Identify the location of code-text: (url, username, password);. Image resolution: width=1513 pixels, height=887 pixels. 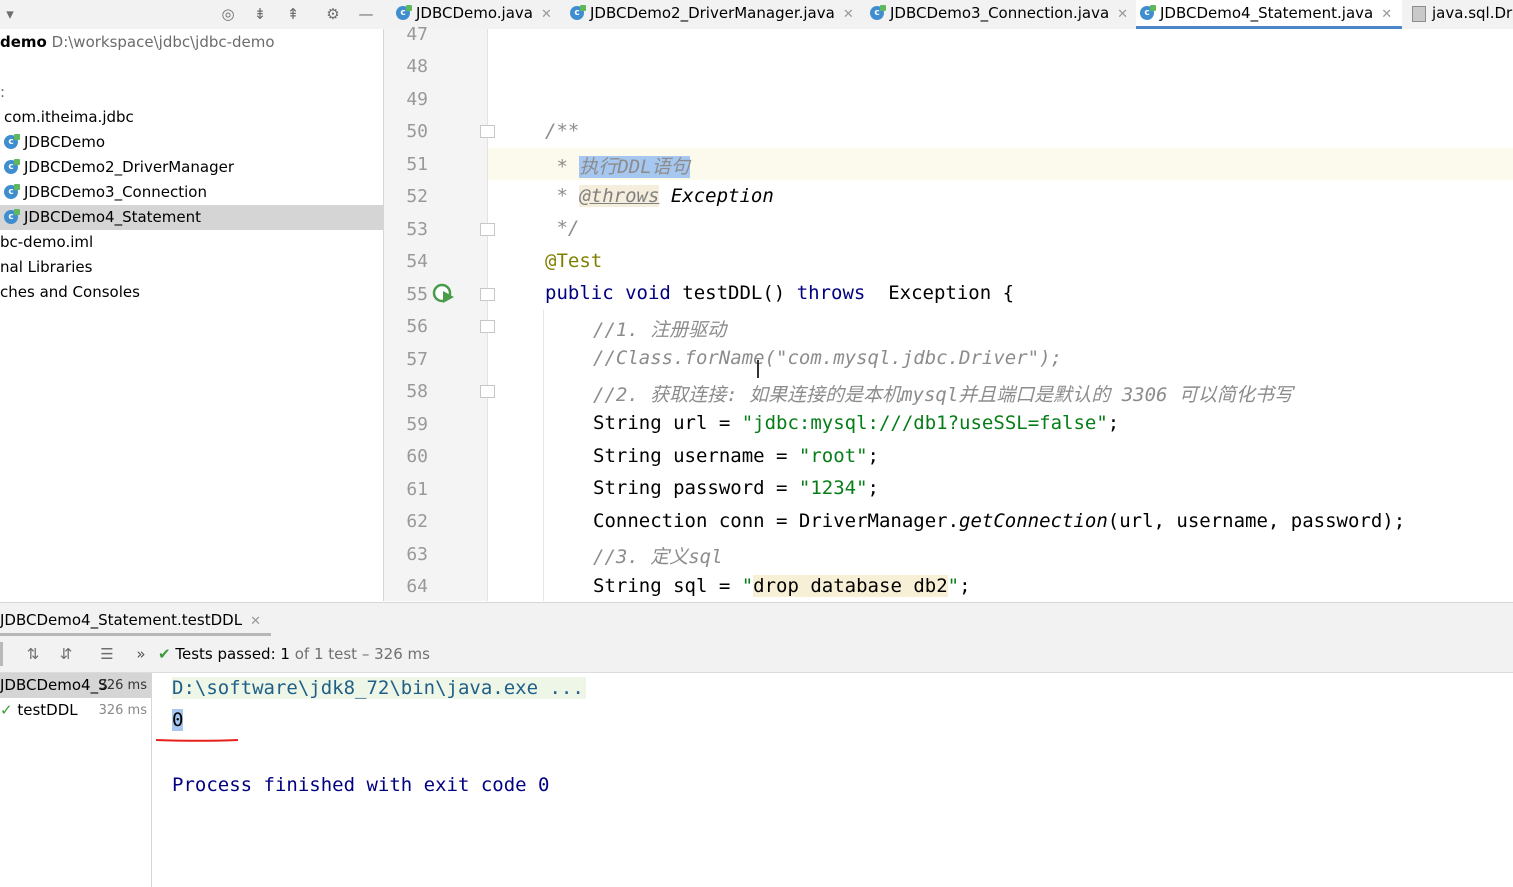
(1256, 521).